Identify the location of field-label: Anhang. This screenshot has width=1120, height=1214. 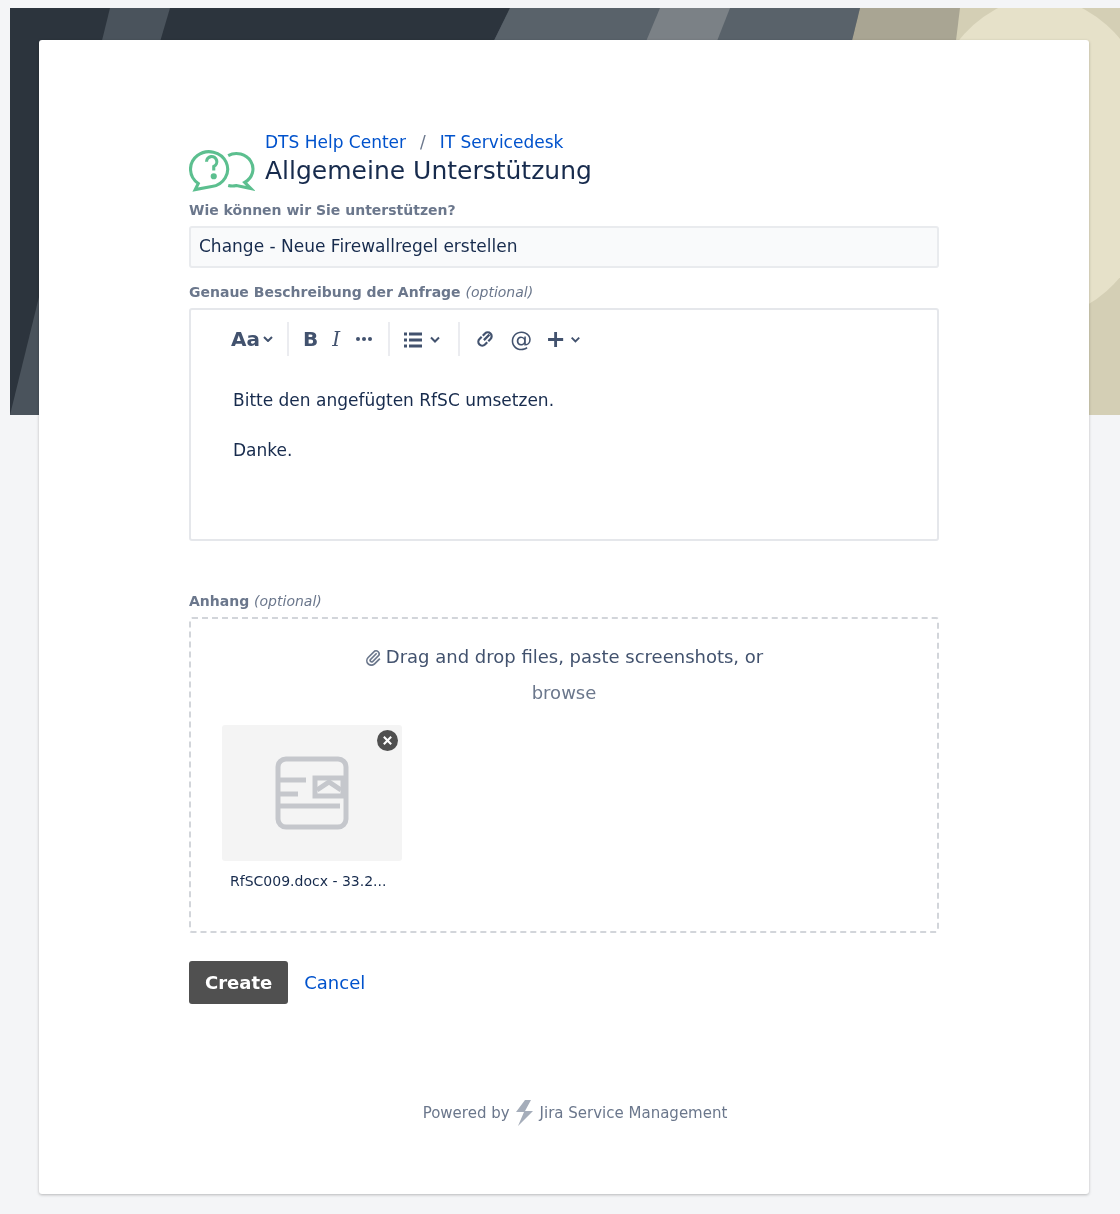
(219, 601).